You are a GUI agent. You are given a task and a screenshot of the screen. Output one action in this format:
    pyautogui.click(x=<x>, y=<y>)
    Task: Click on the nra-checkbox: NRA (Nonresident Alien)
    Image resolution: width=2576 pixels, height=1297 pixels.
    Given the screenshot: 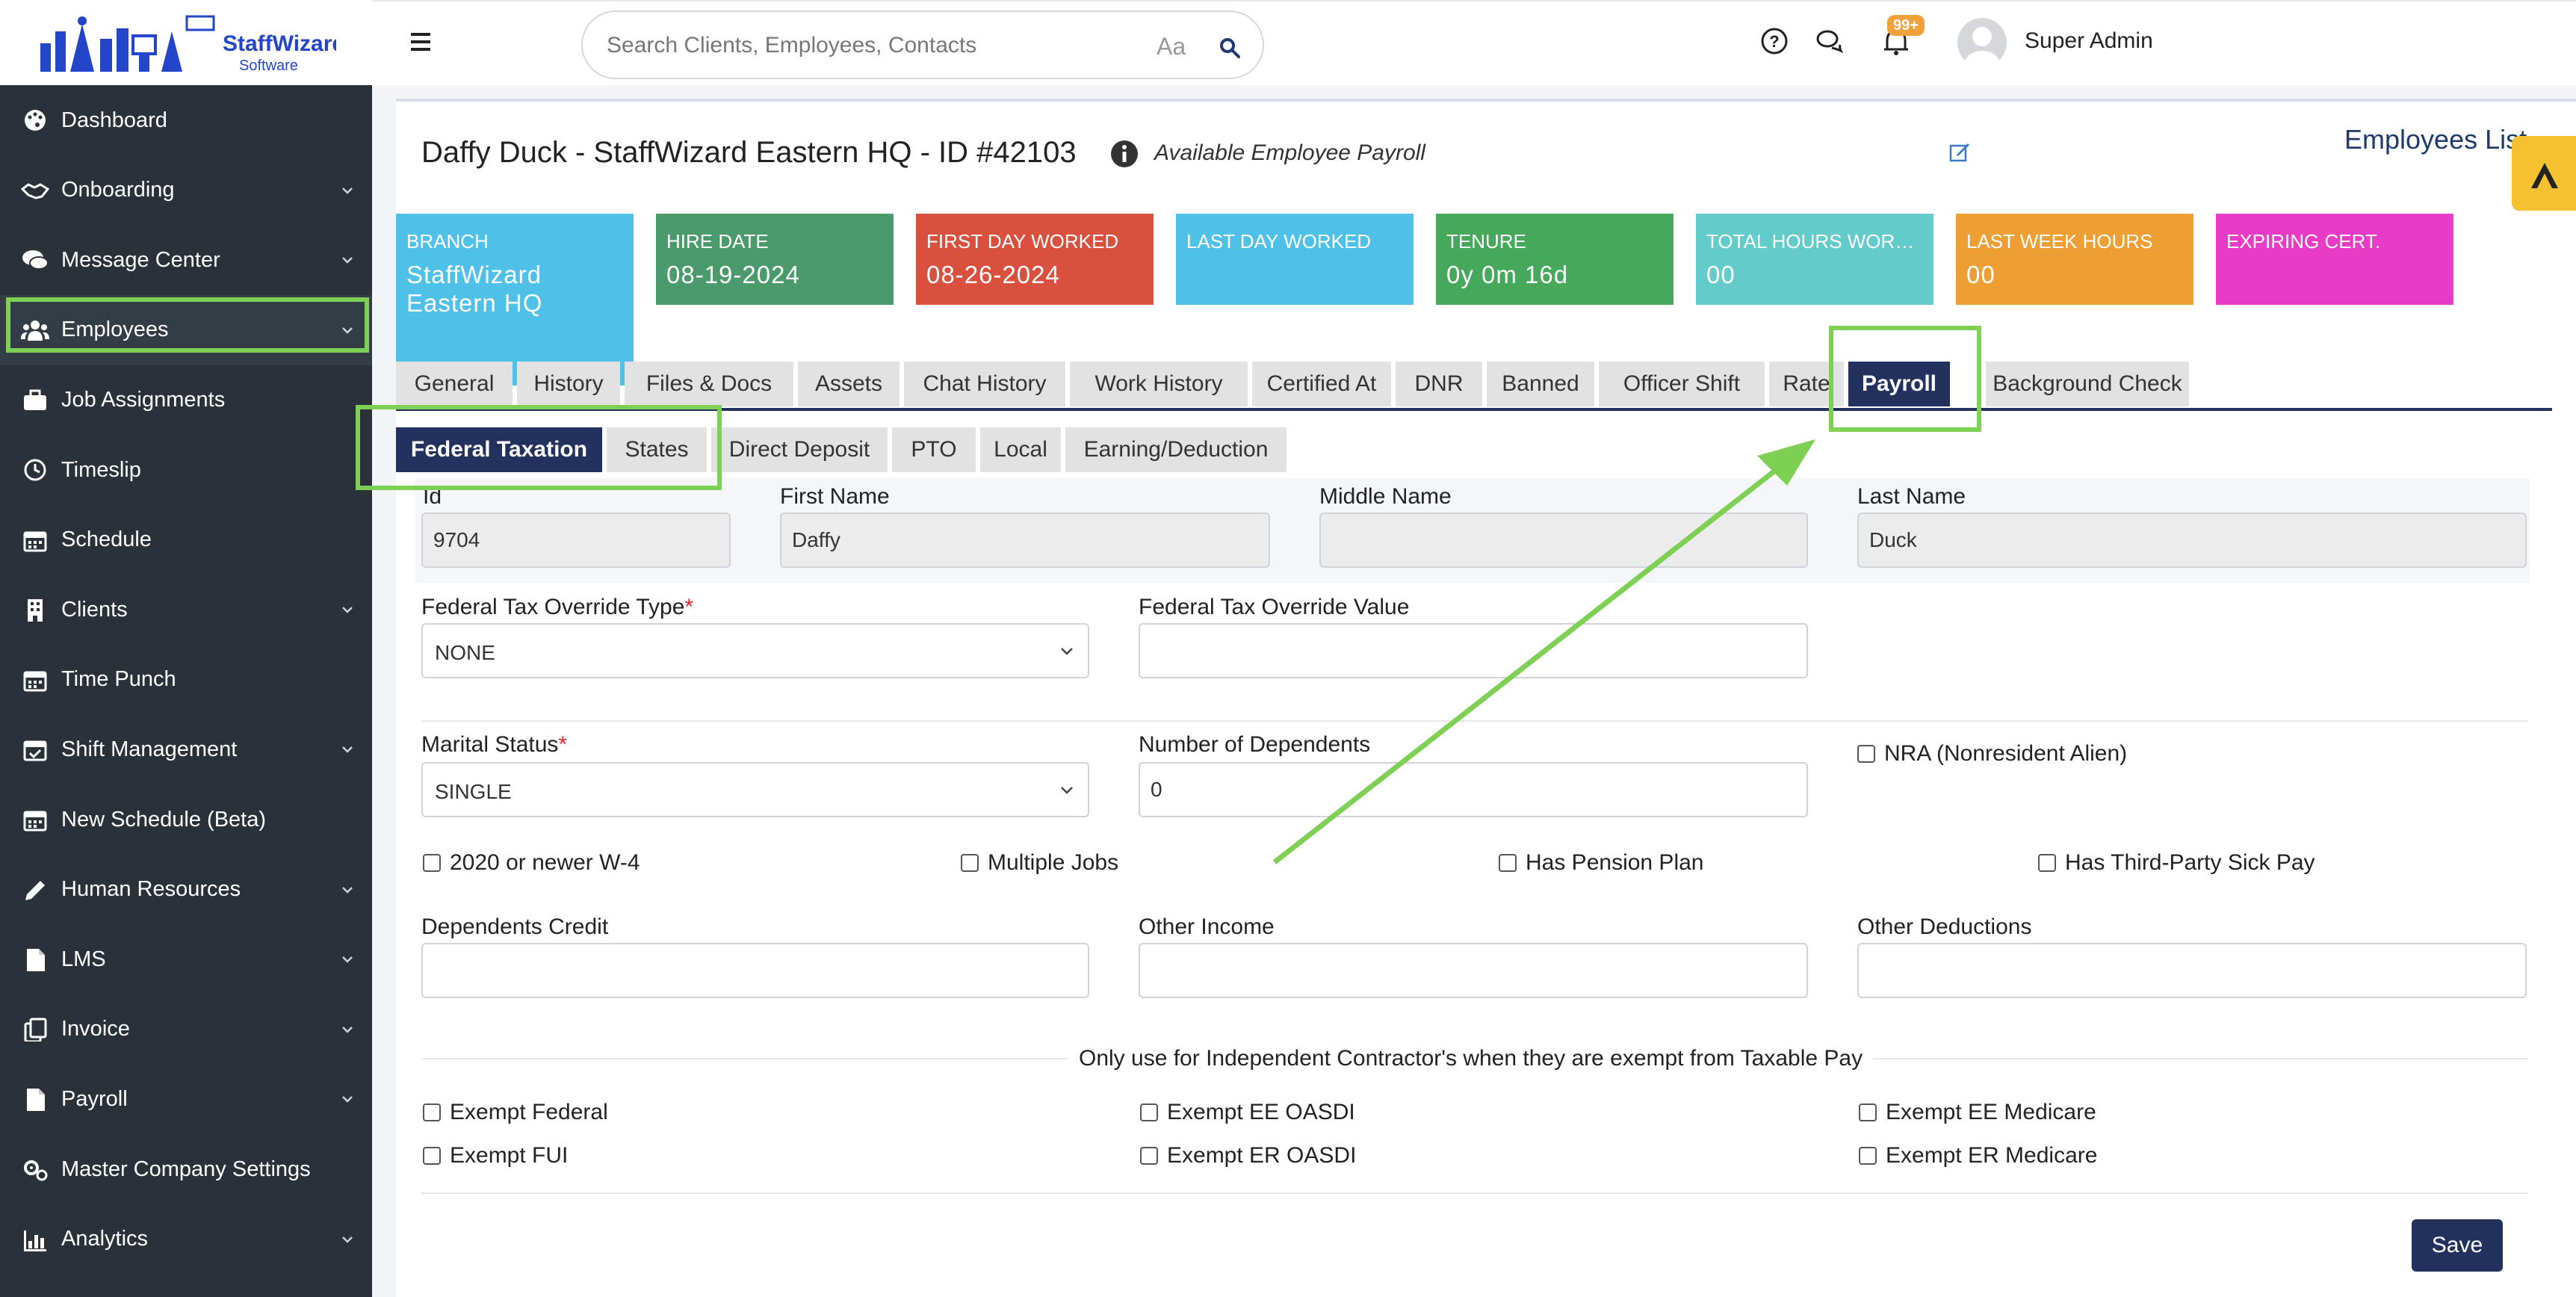 What is the action you would take?
    pyautogui.click(x=1992, y=754)
    